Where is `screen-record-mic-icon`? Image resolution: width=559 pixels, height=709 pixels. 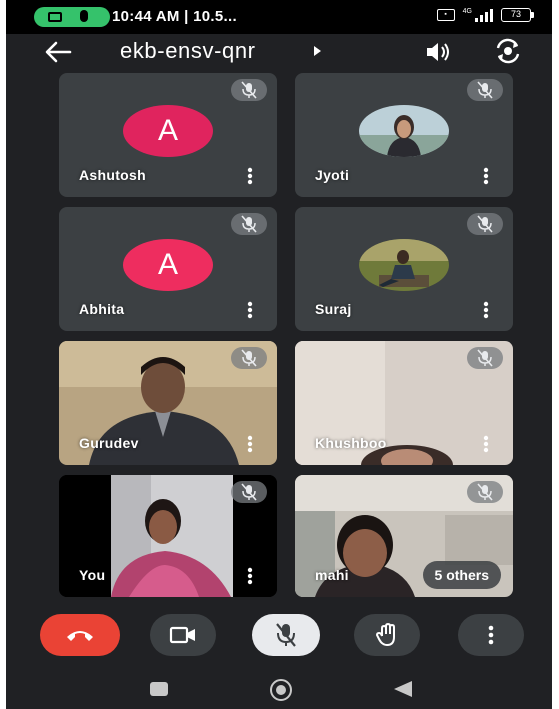
screen-record-mic-icon is located at coordinates (84, 16).